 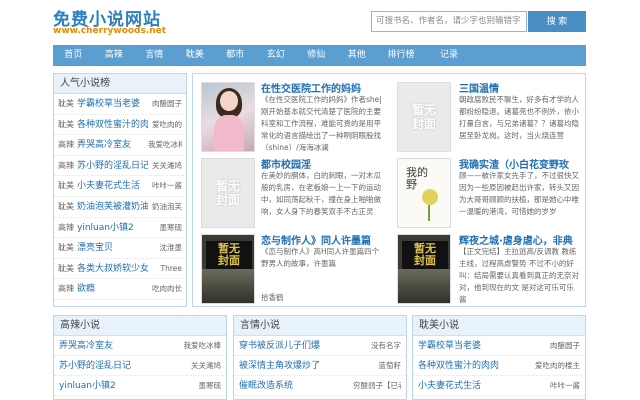 What do you see at coordinates (475, 365) in the screenshot?
I see `section-book-name: 各种双性蜜汁的肉肉` at bounding box center [475, 365].